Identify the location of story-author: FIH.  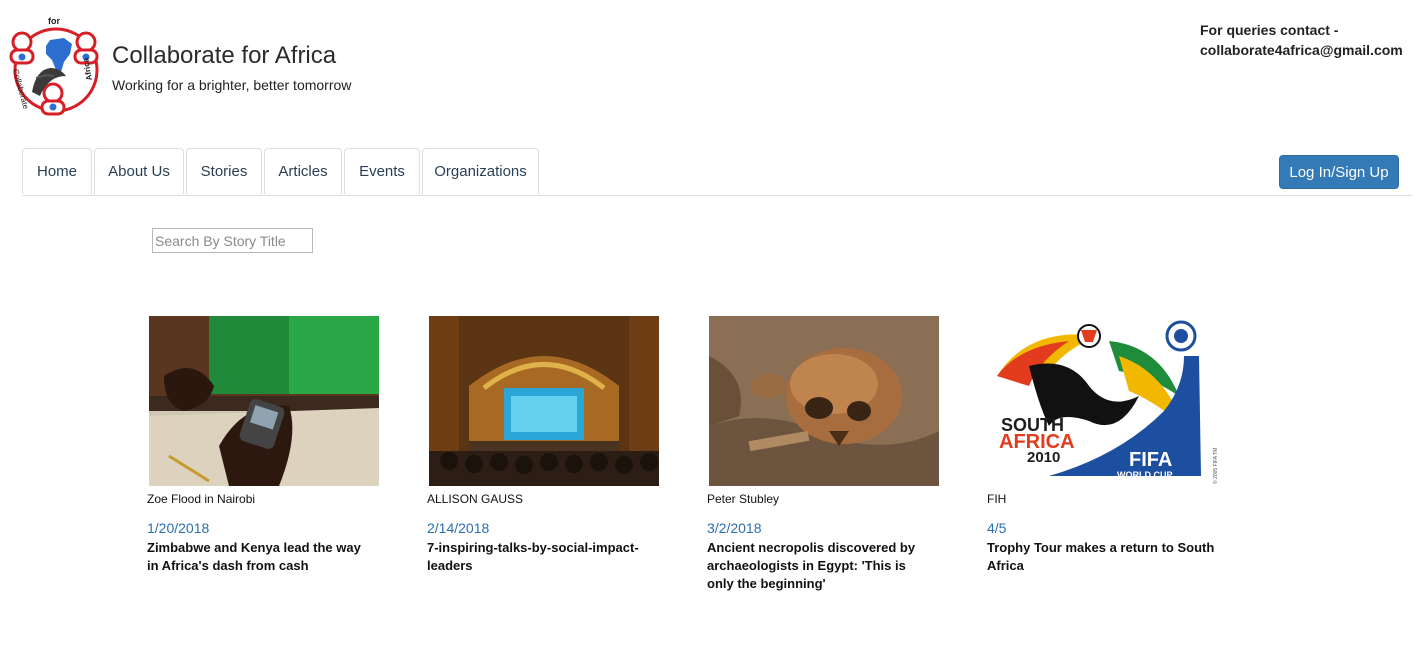
(997, 499).